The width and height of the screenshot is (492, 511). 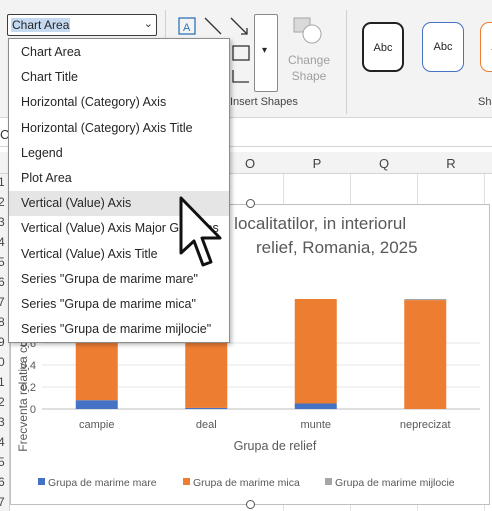 What do you see at coordinates (119, 153) in the screenshot?
I see `dropdown-item: Legend` at bounding box center [119, 153].